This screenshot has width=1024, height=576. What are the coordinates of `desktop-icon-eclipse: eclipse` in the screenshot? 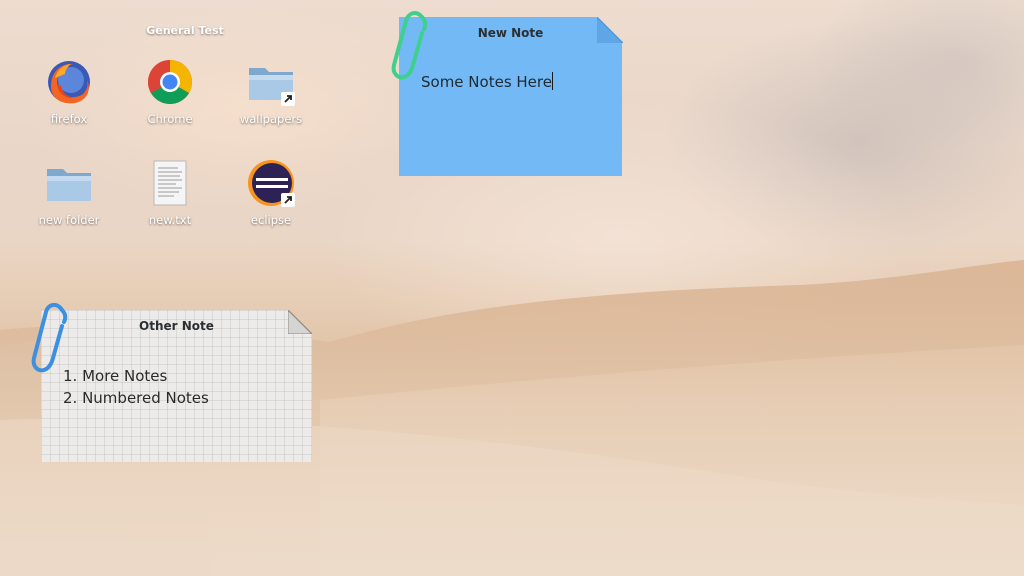 It's located at (271, 204).